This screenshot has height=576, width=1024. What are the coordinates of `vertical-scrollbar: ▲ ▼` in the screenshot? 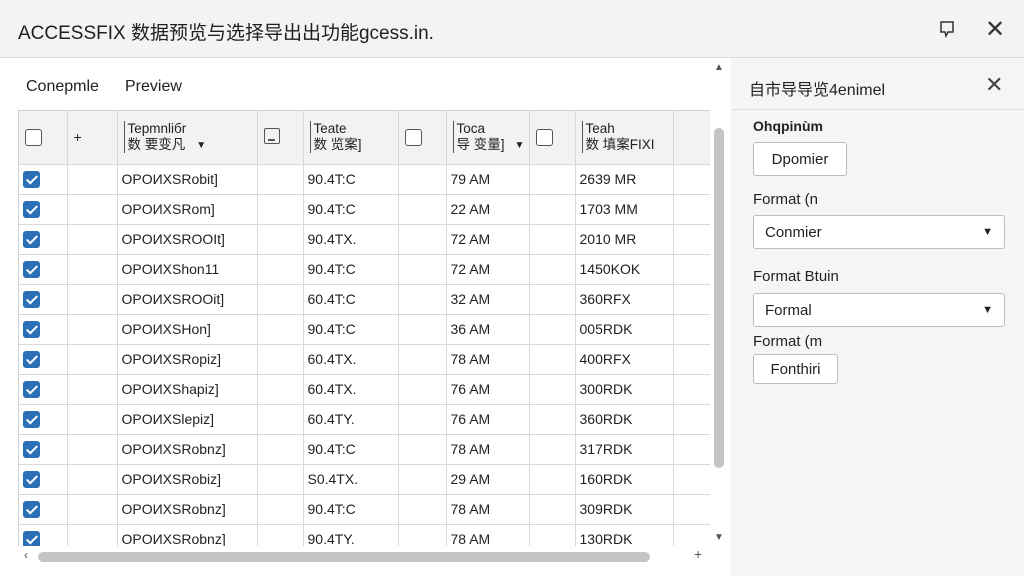 It's located at (720, 317).